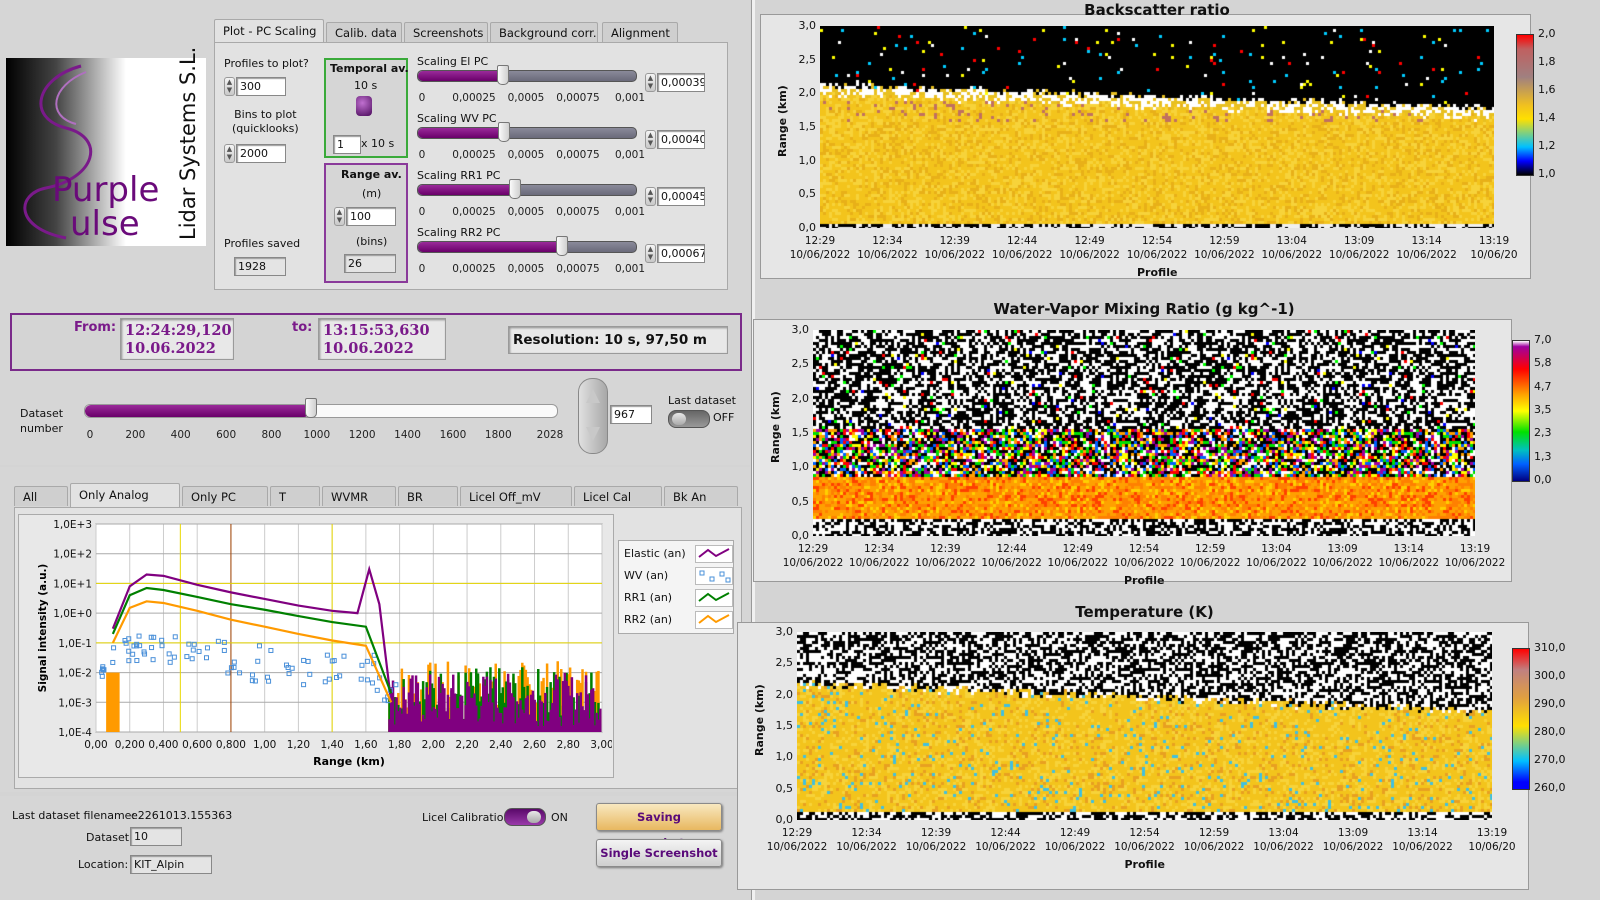 This screenshot has height=900, width=1600. What do you see at coordinates (800, 329) in the screenshot?
I see `heatmap-y-tick: 3,0` at bounding box center [800, 329].